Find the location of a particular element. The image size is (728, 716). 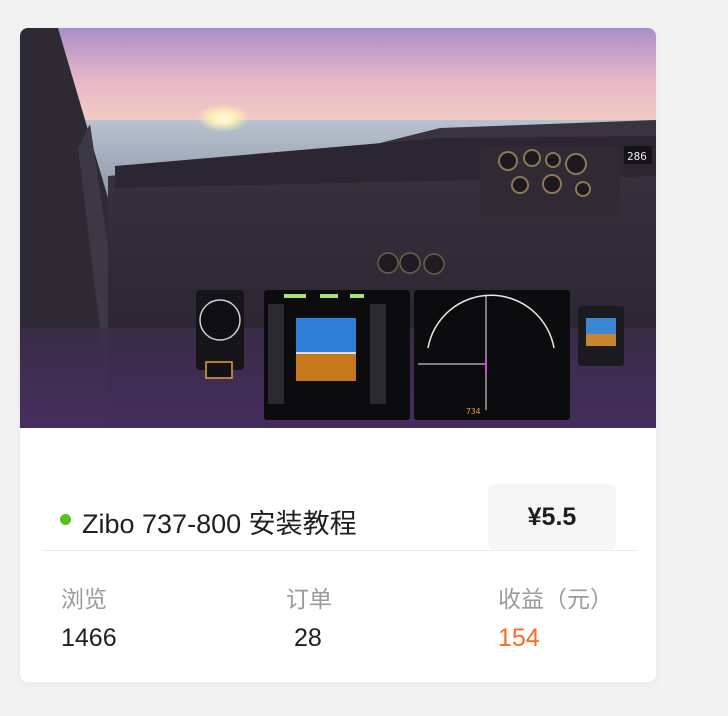

svg-text: 286 is located at coordinates (637, 156).